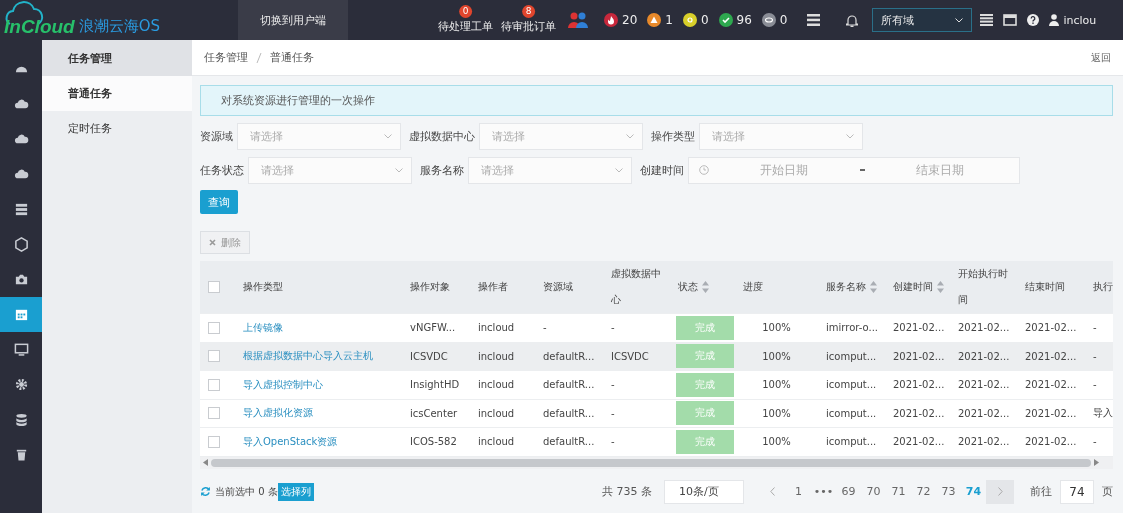 This screenshot has width=1123, height=513. I want to click on caret-icon, so click(630, 136).